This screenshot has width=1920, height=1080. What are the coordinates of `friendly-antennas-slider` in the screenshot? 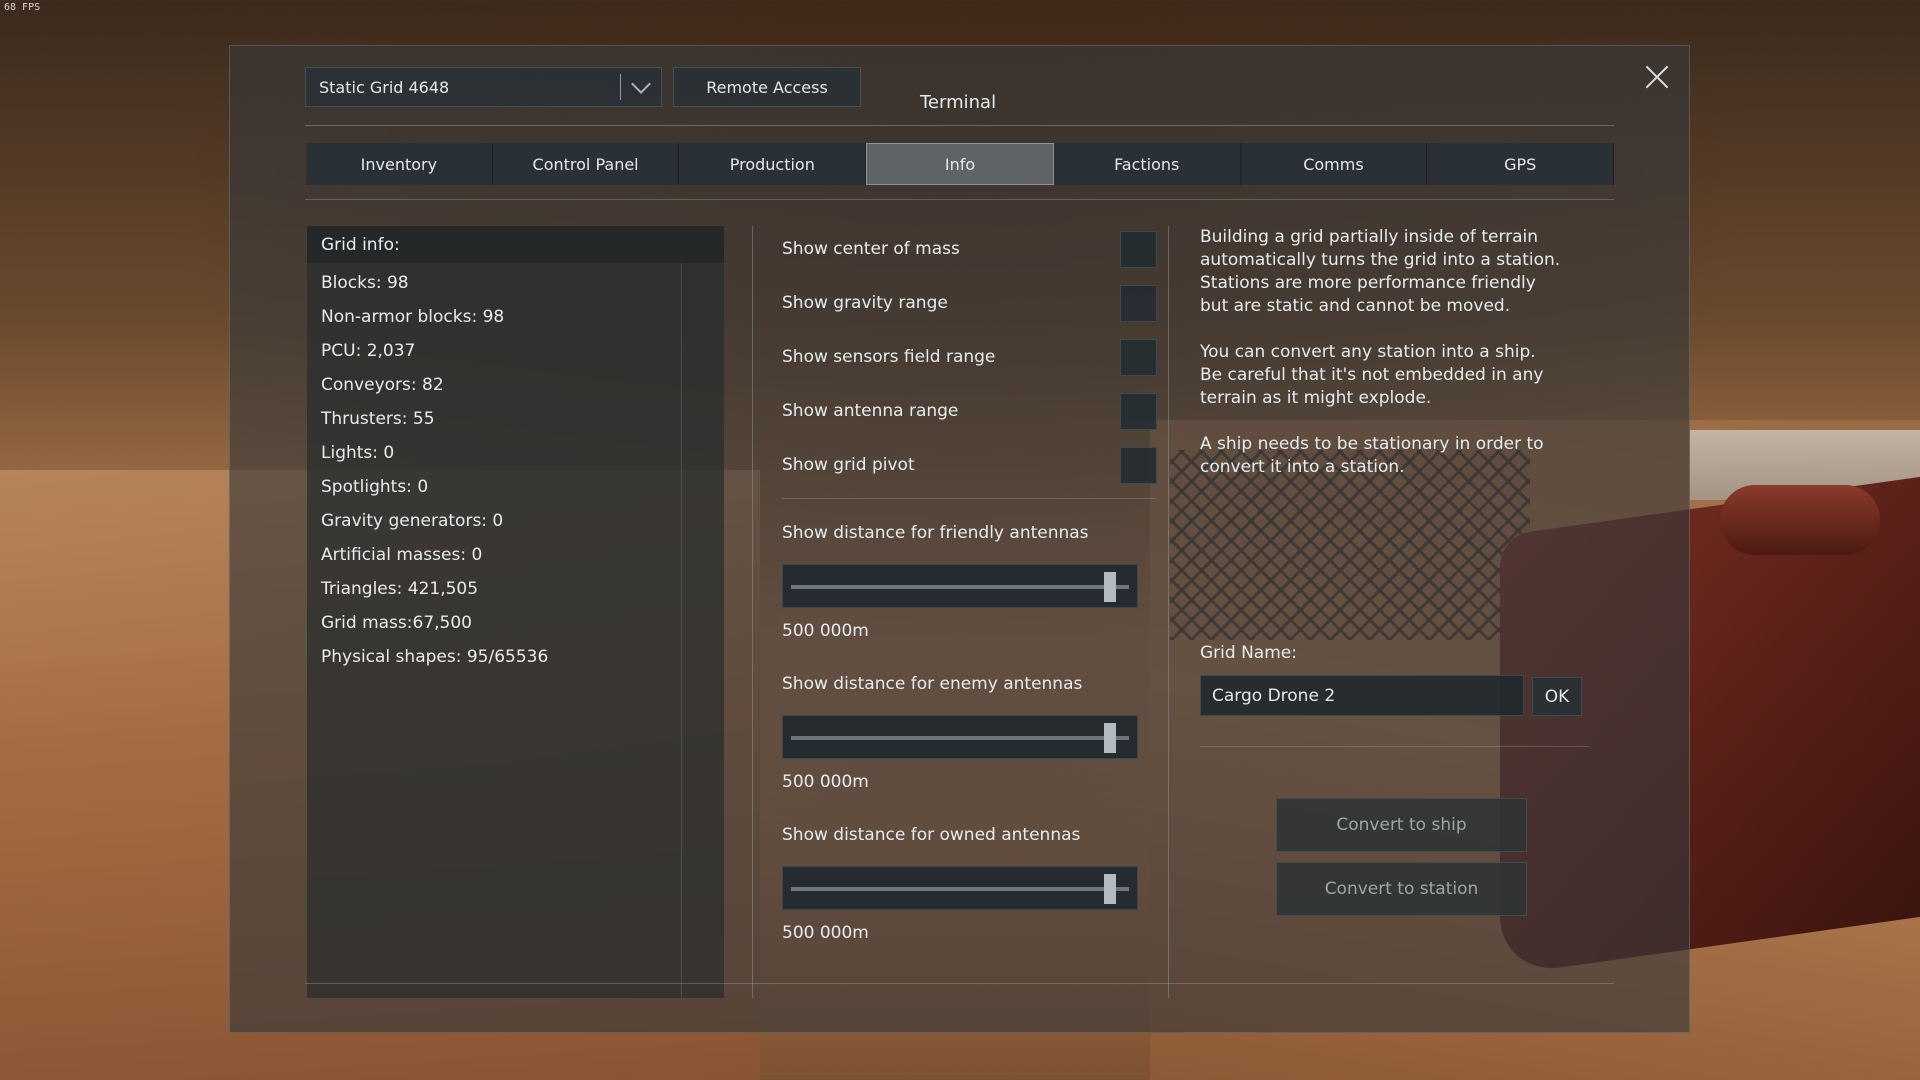 It's located at (960, 586).